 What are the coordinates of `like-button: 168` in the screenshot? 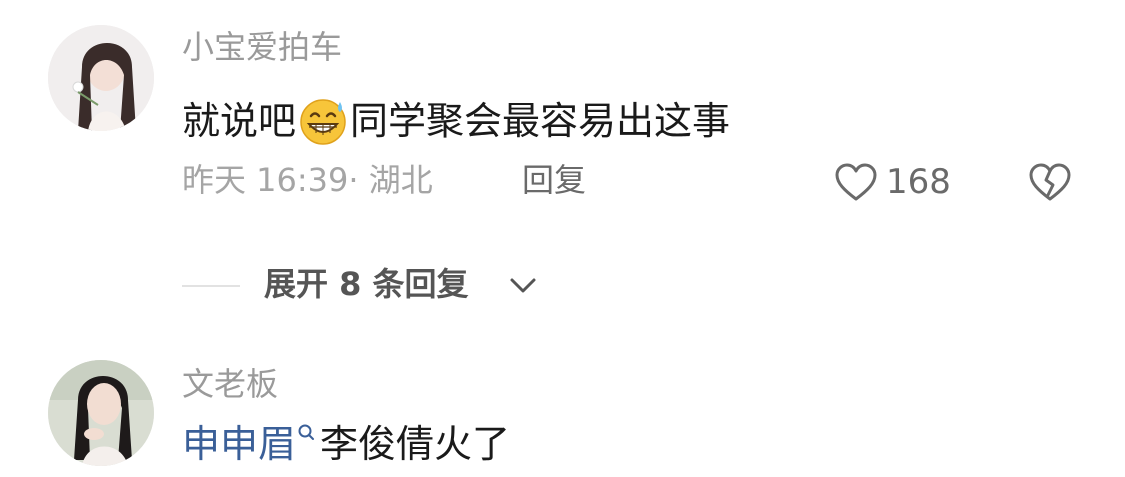 It's located at (892, 182).